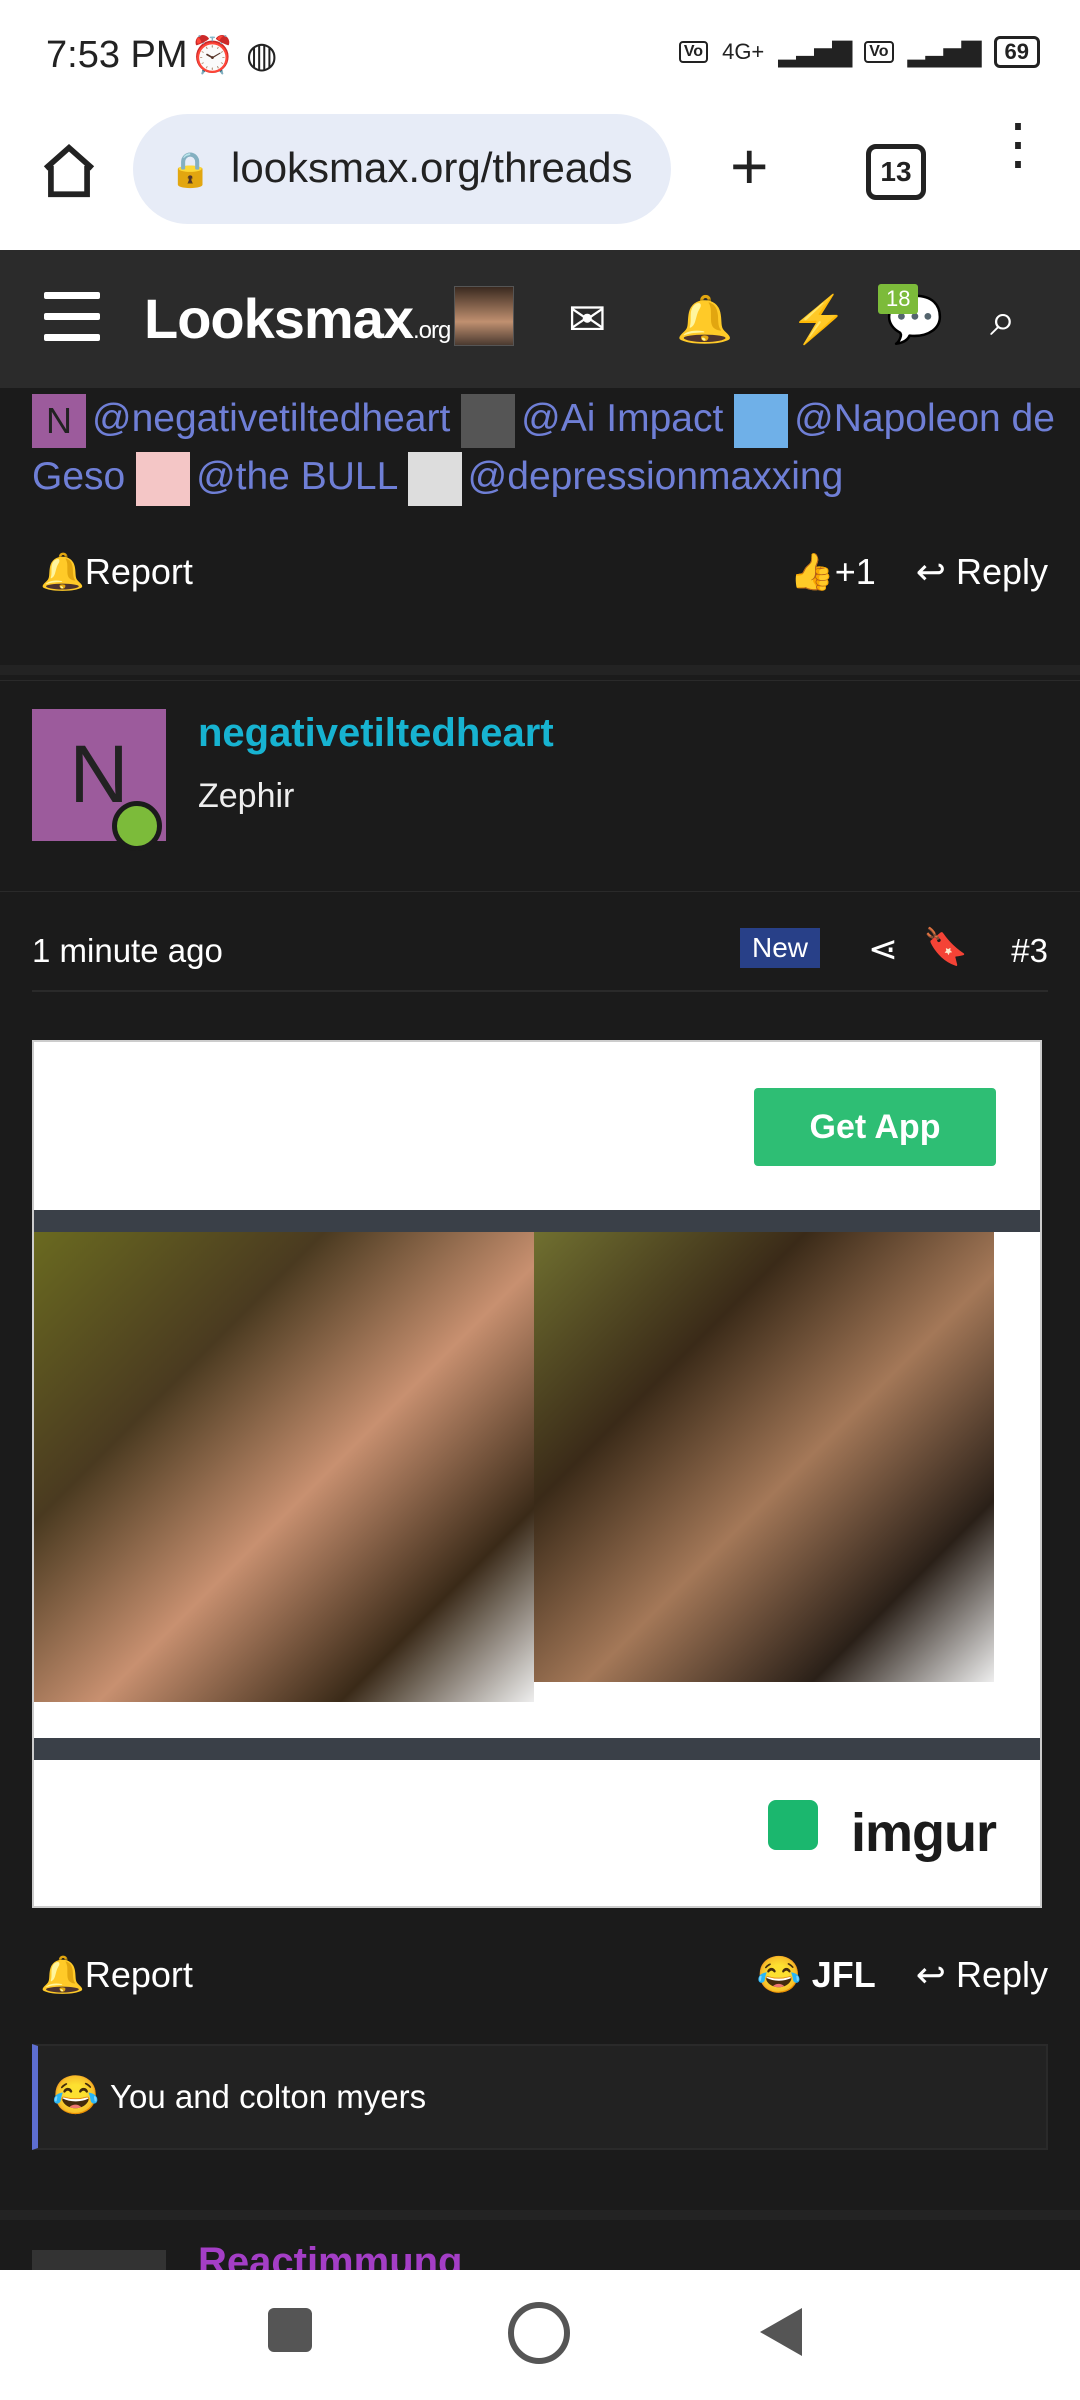 This screenshot has height=2400, width=1080. Describe the element at coordinates (137, 826) in the screenshot. I see `online-indicator` at that location.